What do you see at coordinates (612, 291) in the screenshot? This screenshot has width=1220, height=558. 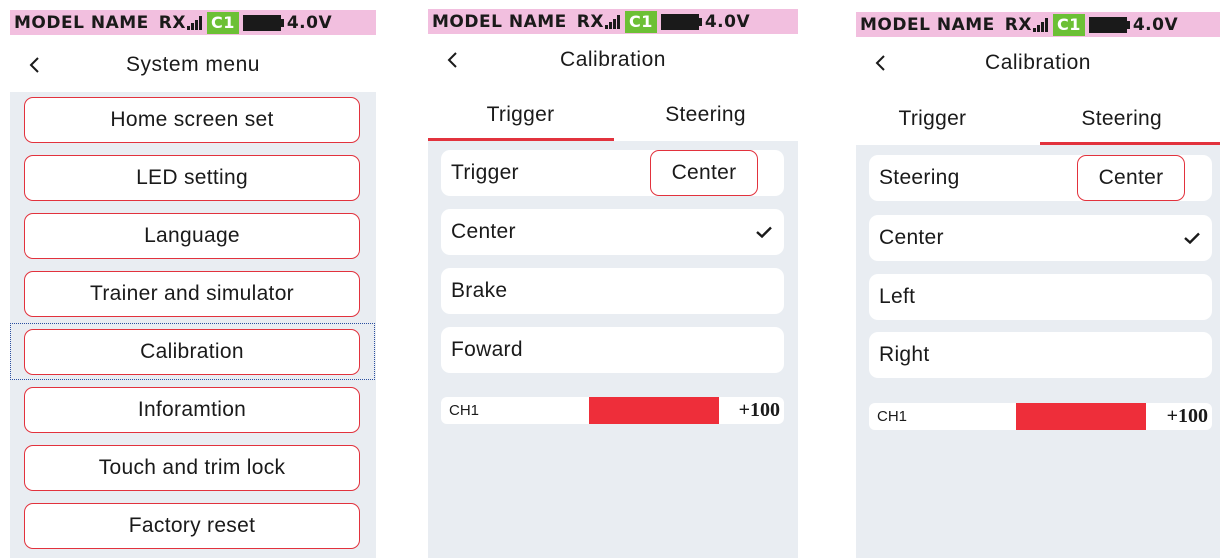 I see `option-brake: Brake` at bounding box center [612, 291].